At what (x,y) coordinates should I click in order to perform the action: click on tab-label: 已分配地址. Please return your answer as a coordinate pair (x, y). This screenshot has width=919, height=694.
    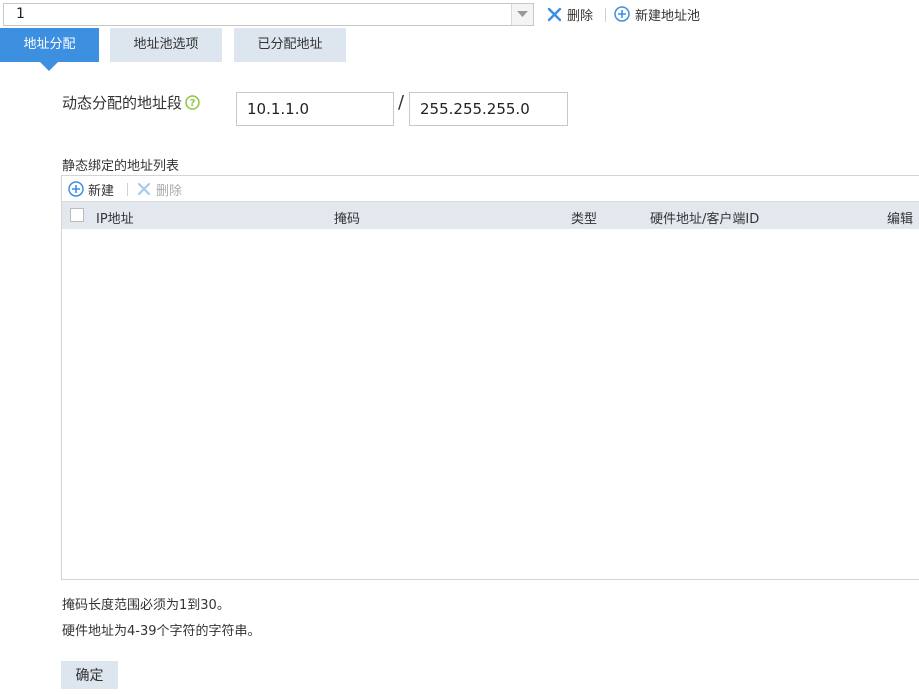
    Looking at the image, I should click on (290, 44).